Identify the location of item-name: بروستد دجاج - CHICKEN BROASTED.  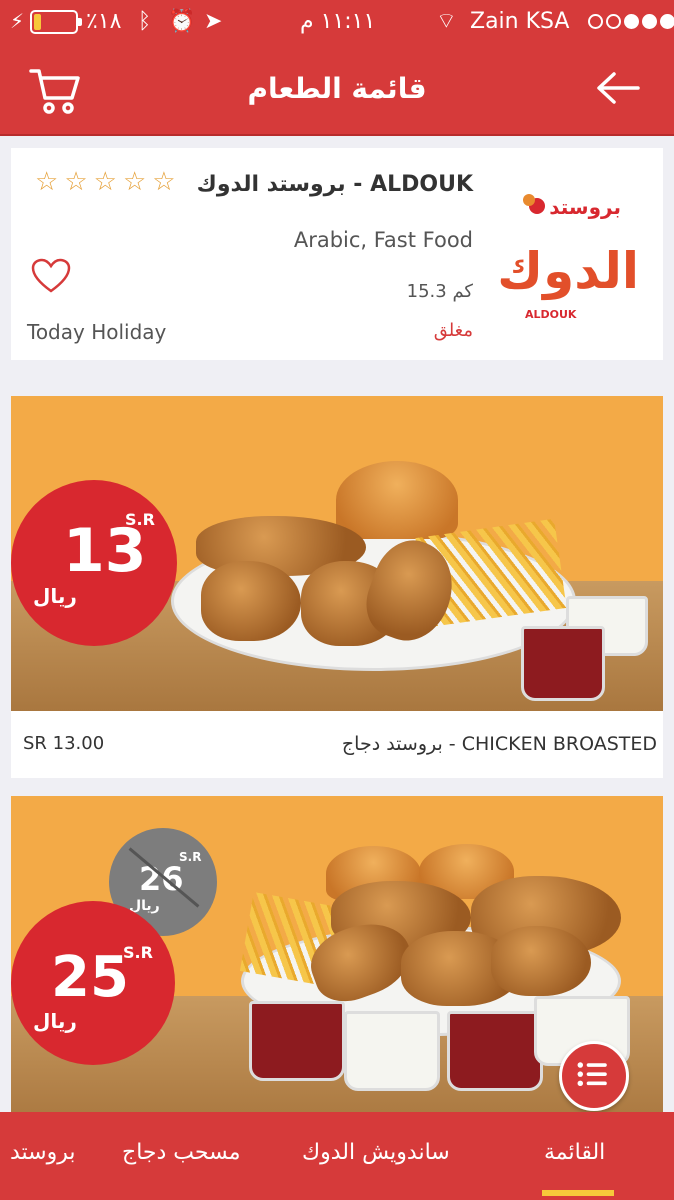
(499, 744).